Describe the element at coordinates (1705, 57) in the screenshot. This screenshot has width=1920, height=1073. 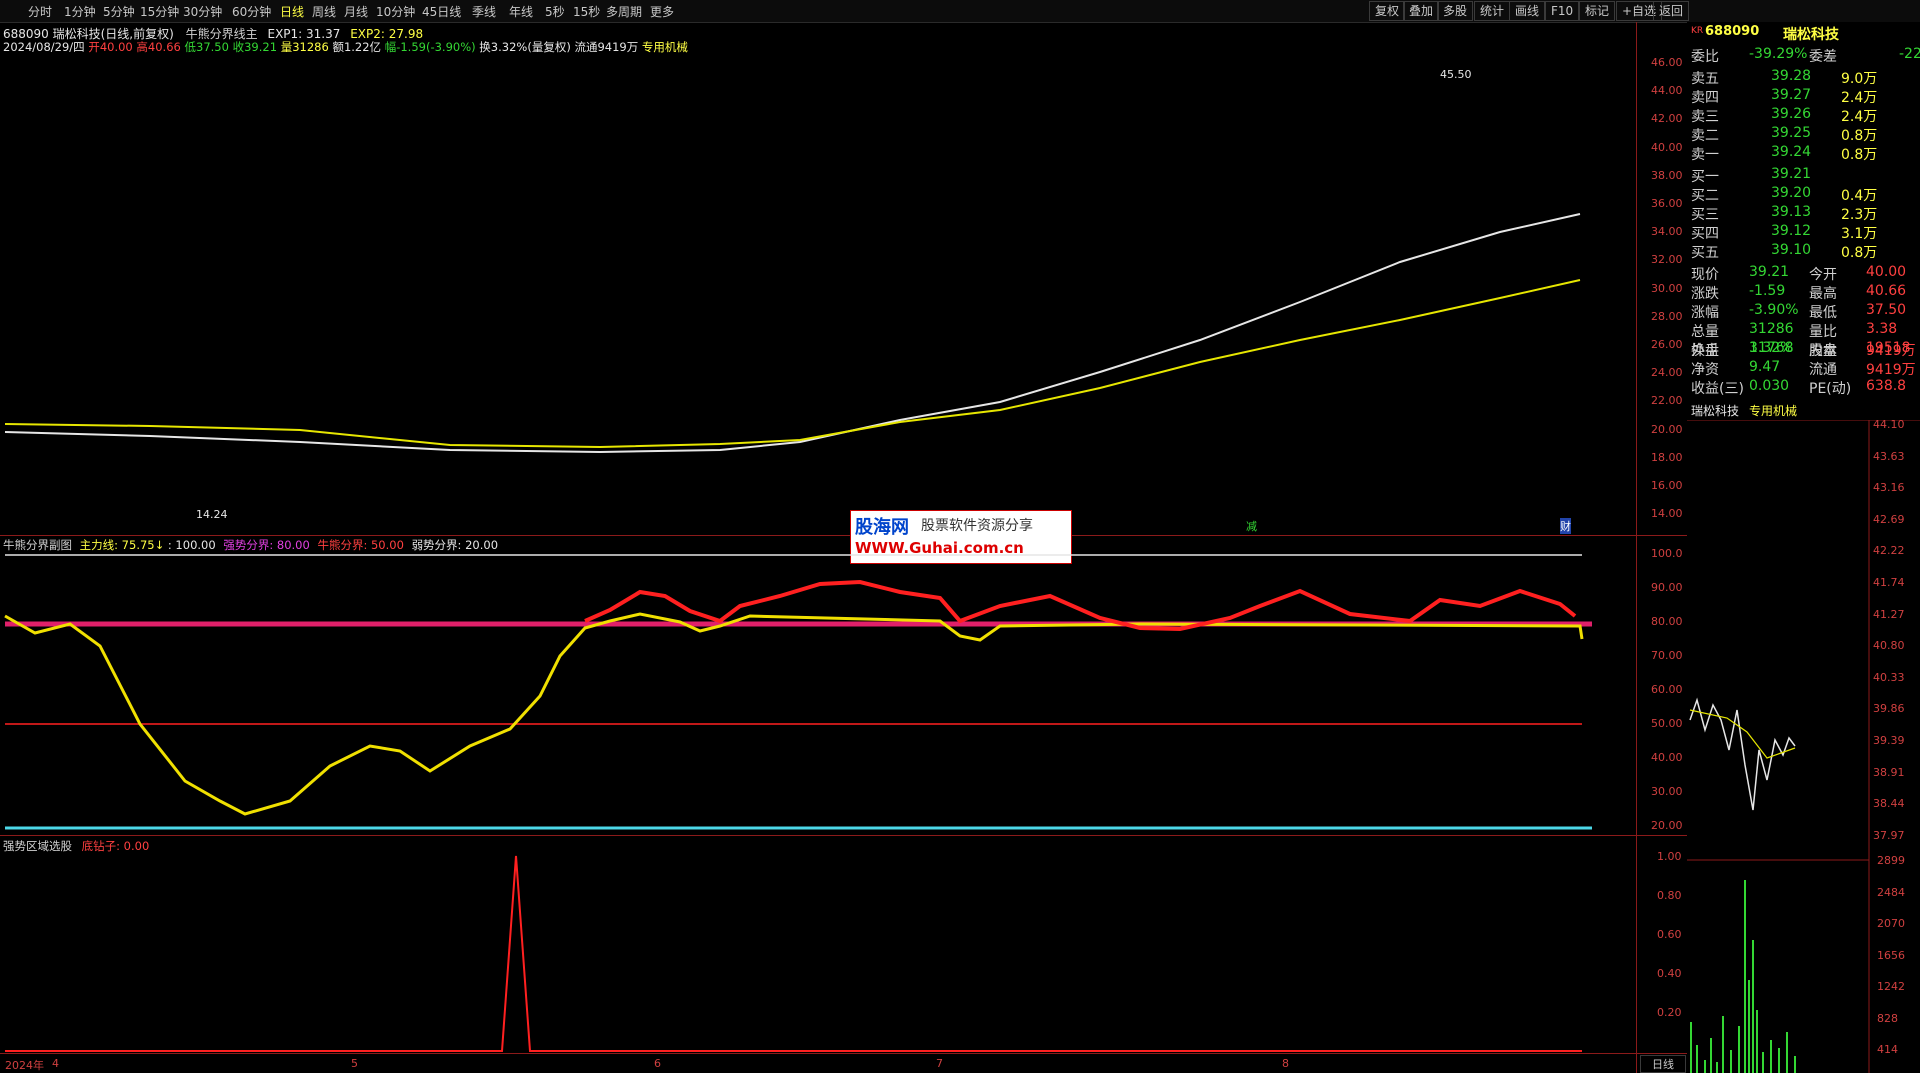
I see `weibi-label: 委比` at that location.